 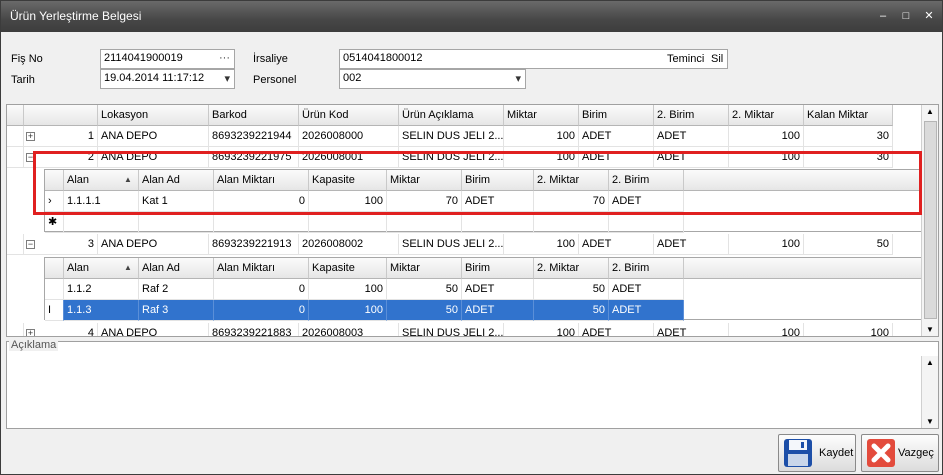 I want to click on tarih-field: 19.04.2014 11:17:12 ▾, so click(x=167, y=79).